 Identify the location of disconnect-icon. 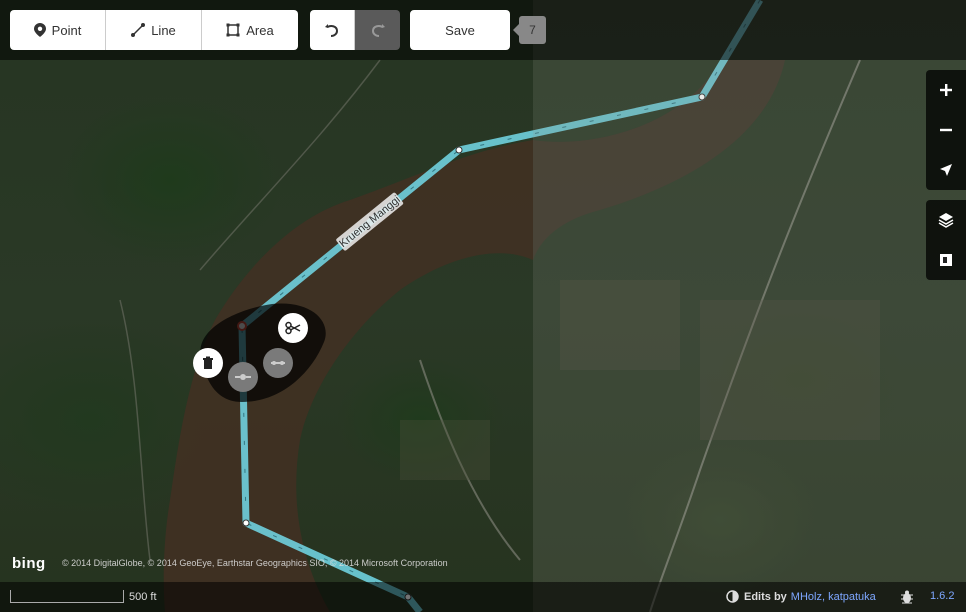
(243, 377).